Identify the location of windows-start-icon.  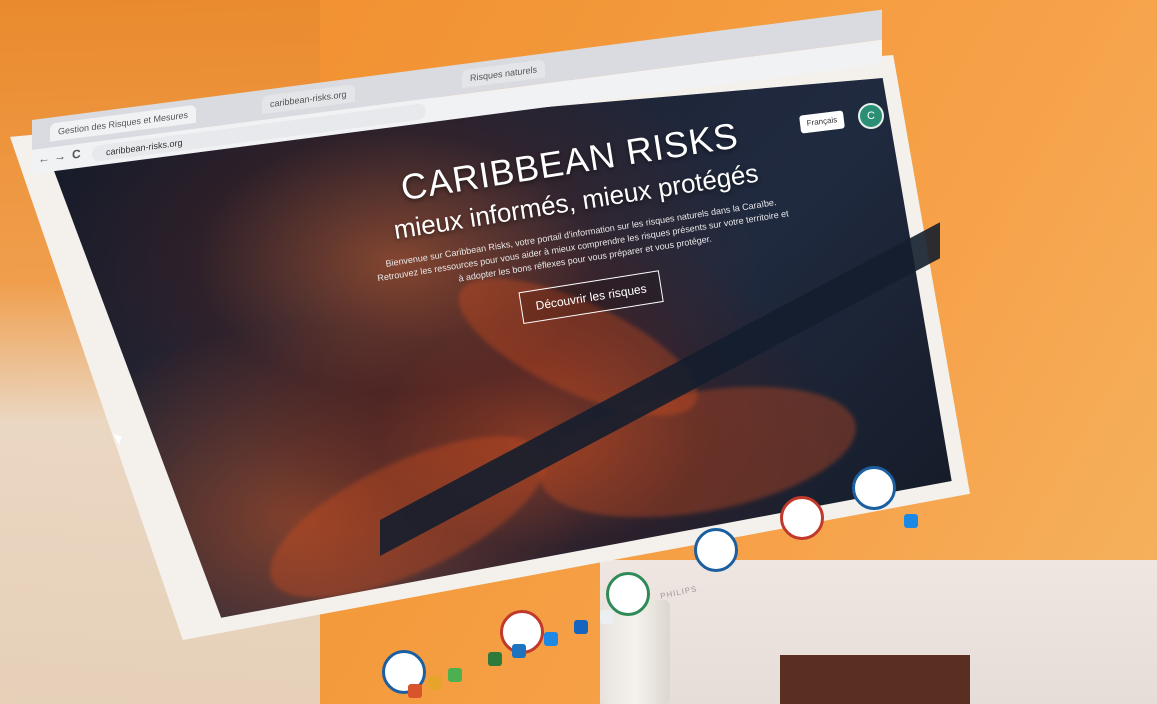
(911, 521).